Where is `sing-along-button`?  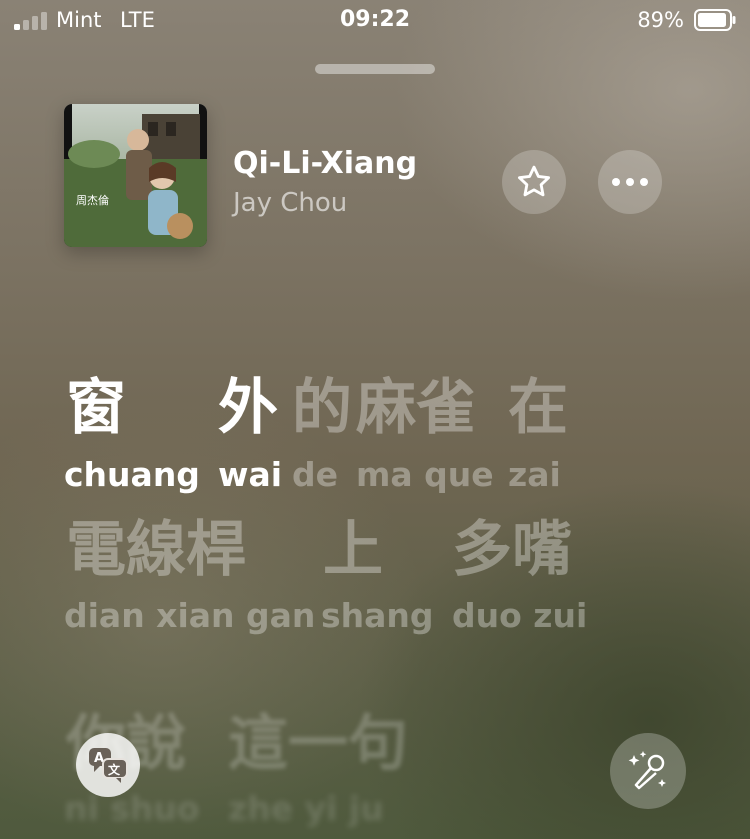 sing-along-button is located at coordinates (648, 771).